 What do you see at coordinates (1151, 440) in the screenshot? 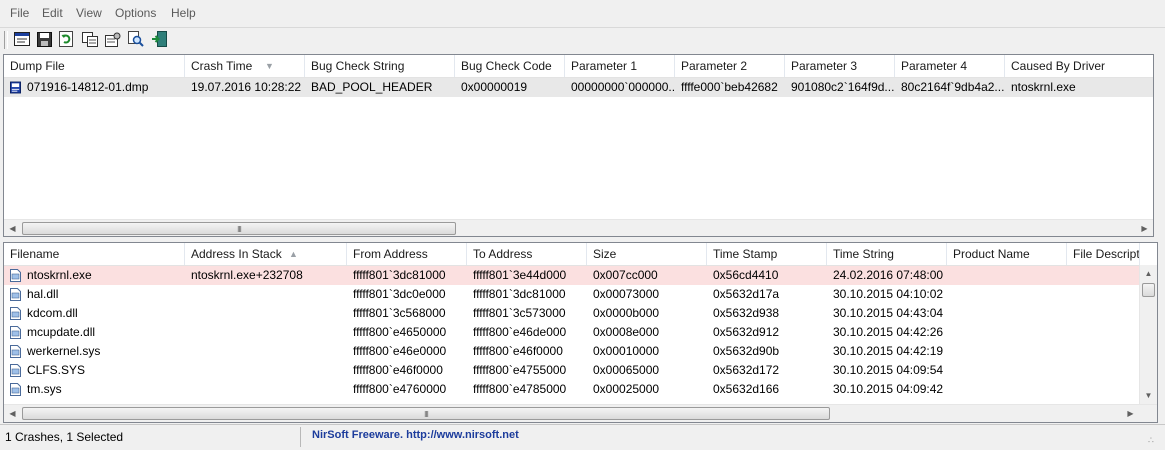
I see `size-grip-icon: ∴` at bounding box center [1151, 440].